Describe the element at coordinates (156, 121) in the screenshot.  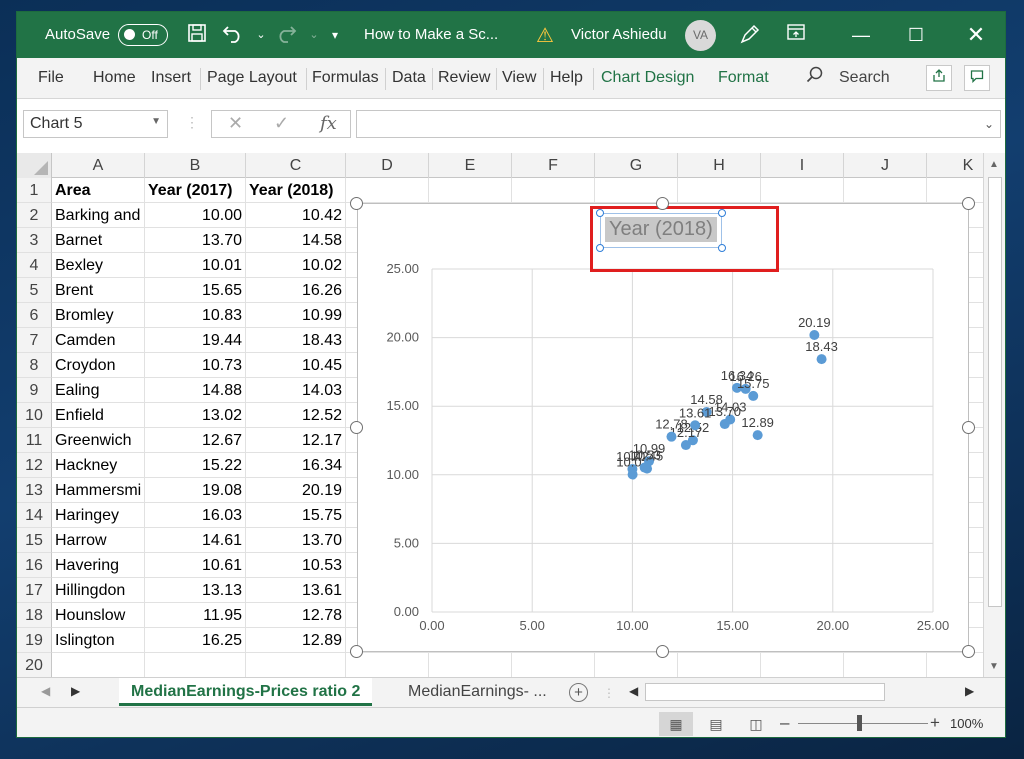
I see `chevron-down-icon: ▼` at that location.